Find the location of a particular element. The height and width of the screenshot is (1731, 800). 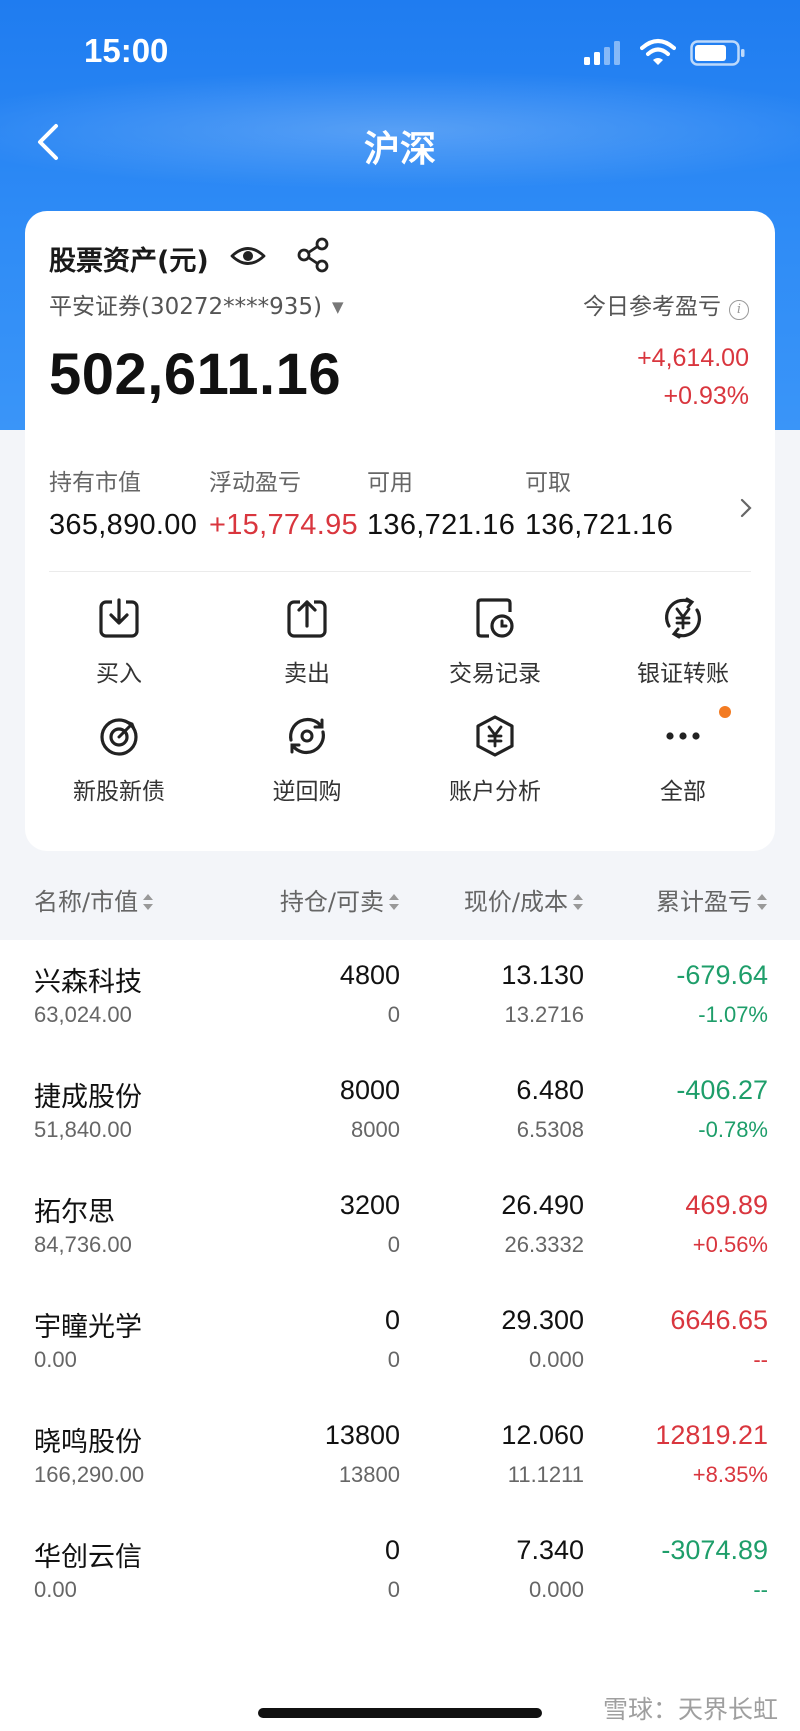

stock-name: 华创云信 is located at coordinates (88, 1557).